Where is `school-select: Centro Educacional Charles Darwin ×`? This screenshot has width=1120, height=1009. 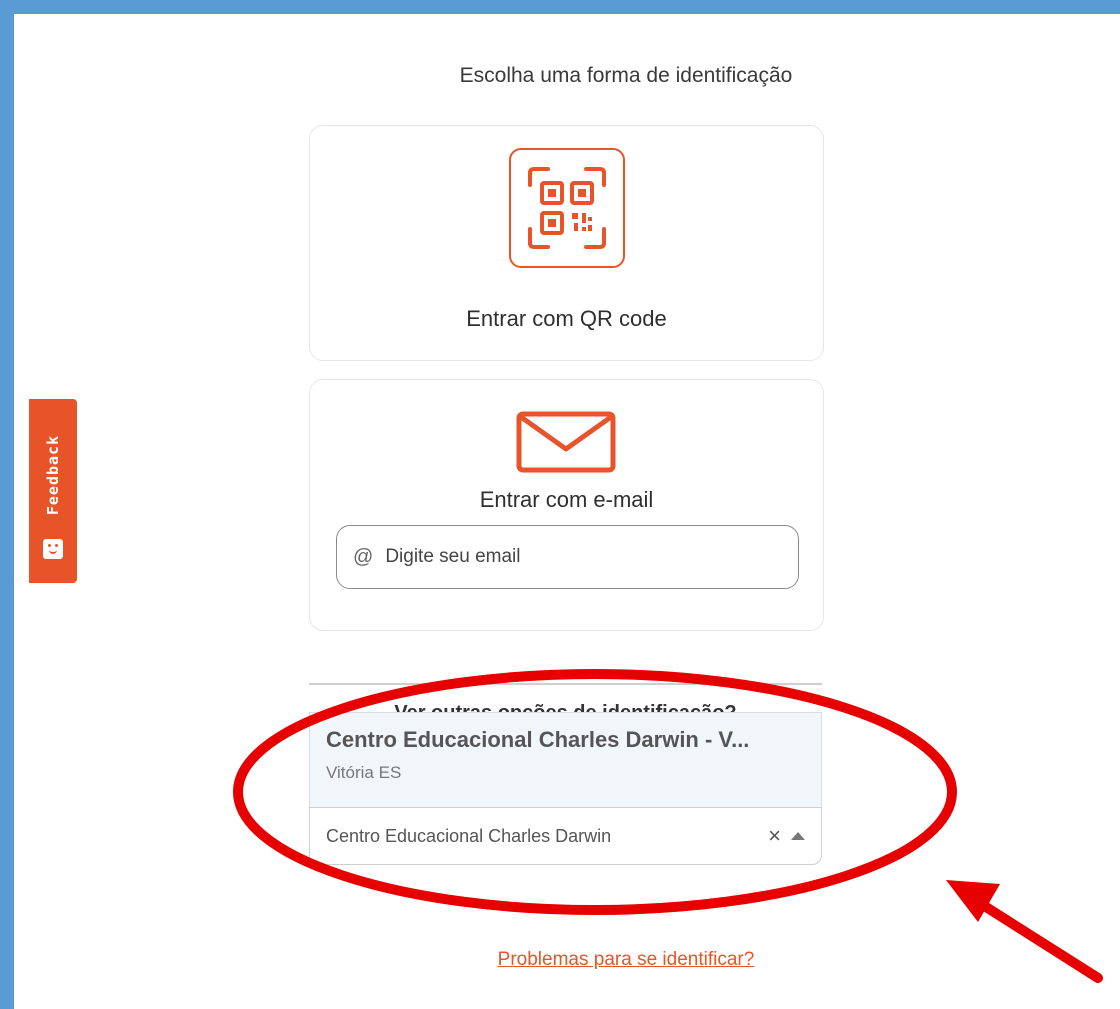 school-select: Centro Educacional Charles Darwin × is located at coordinates (565, 836).